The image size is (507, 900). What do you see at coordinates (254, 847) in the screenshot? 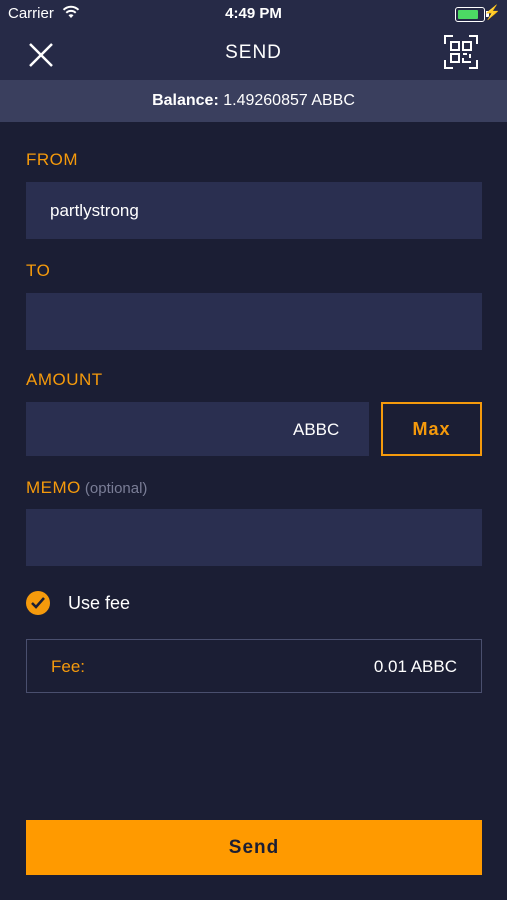
I see `send-button: Send` at bounding box center [254, 847].